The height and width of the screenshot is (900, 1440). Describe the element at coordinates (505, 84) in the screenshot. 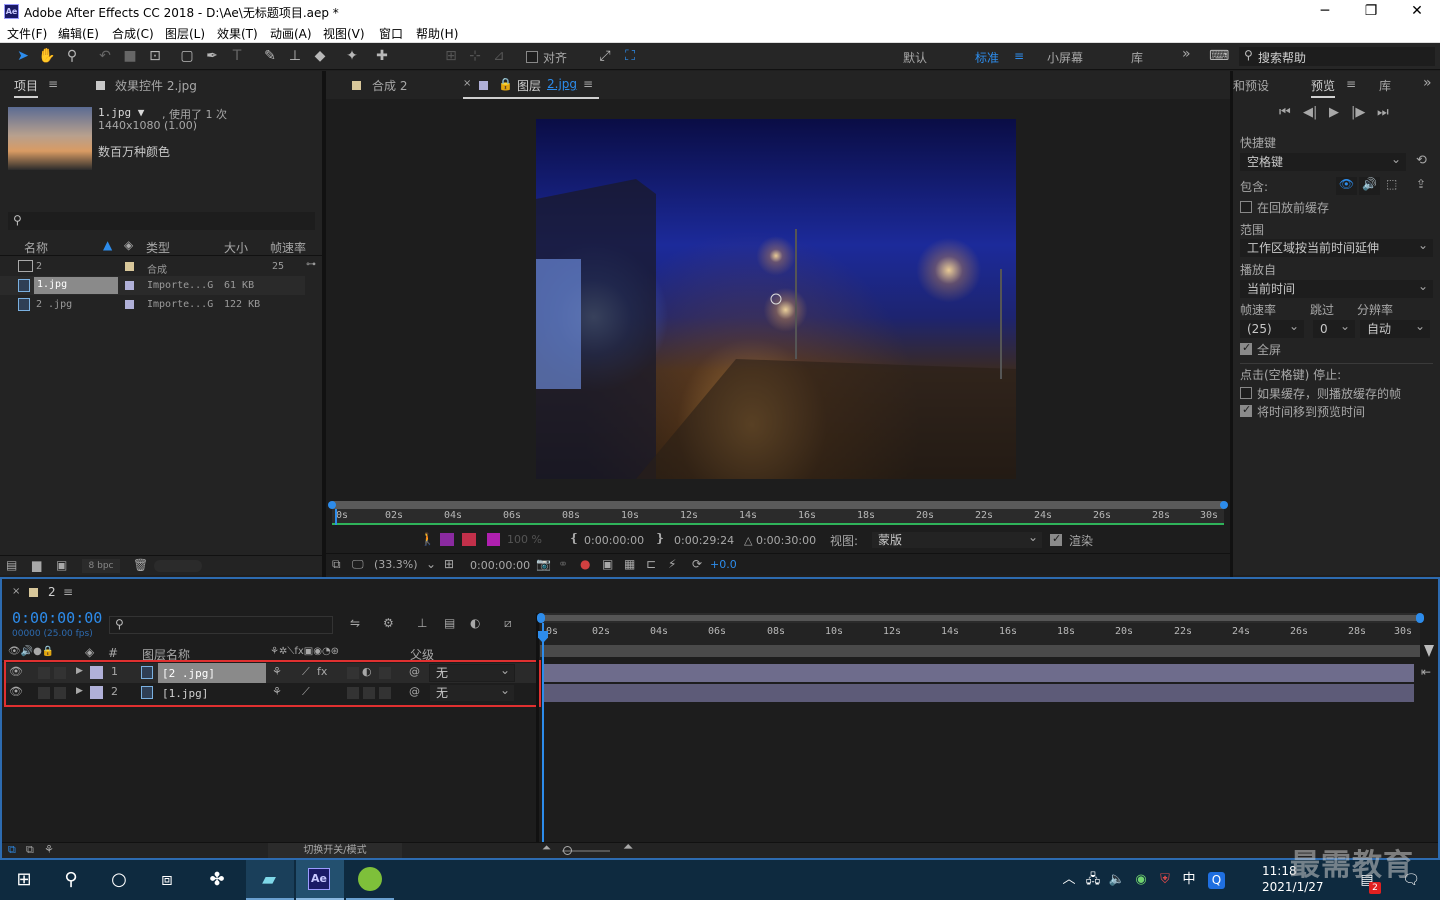

I see `lock-icon: 🔒` at that location.